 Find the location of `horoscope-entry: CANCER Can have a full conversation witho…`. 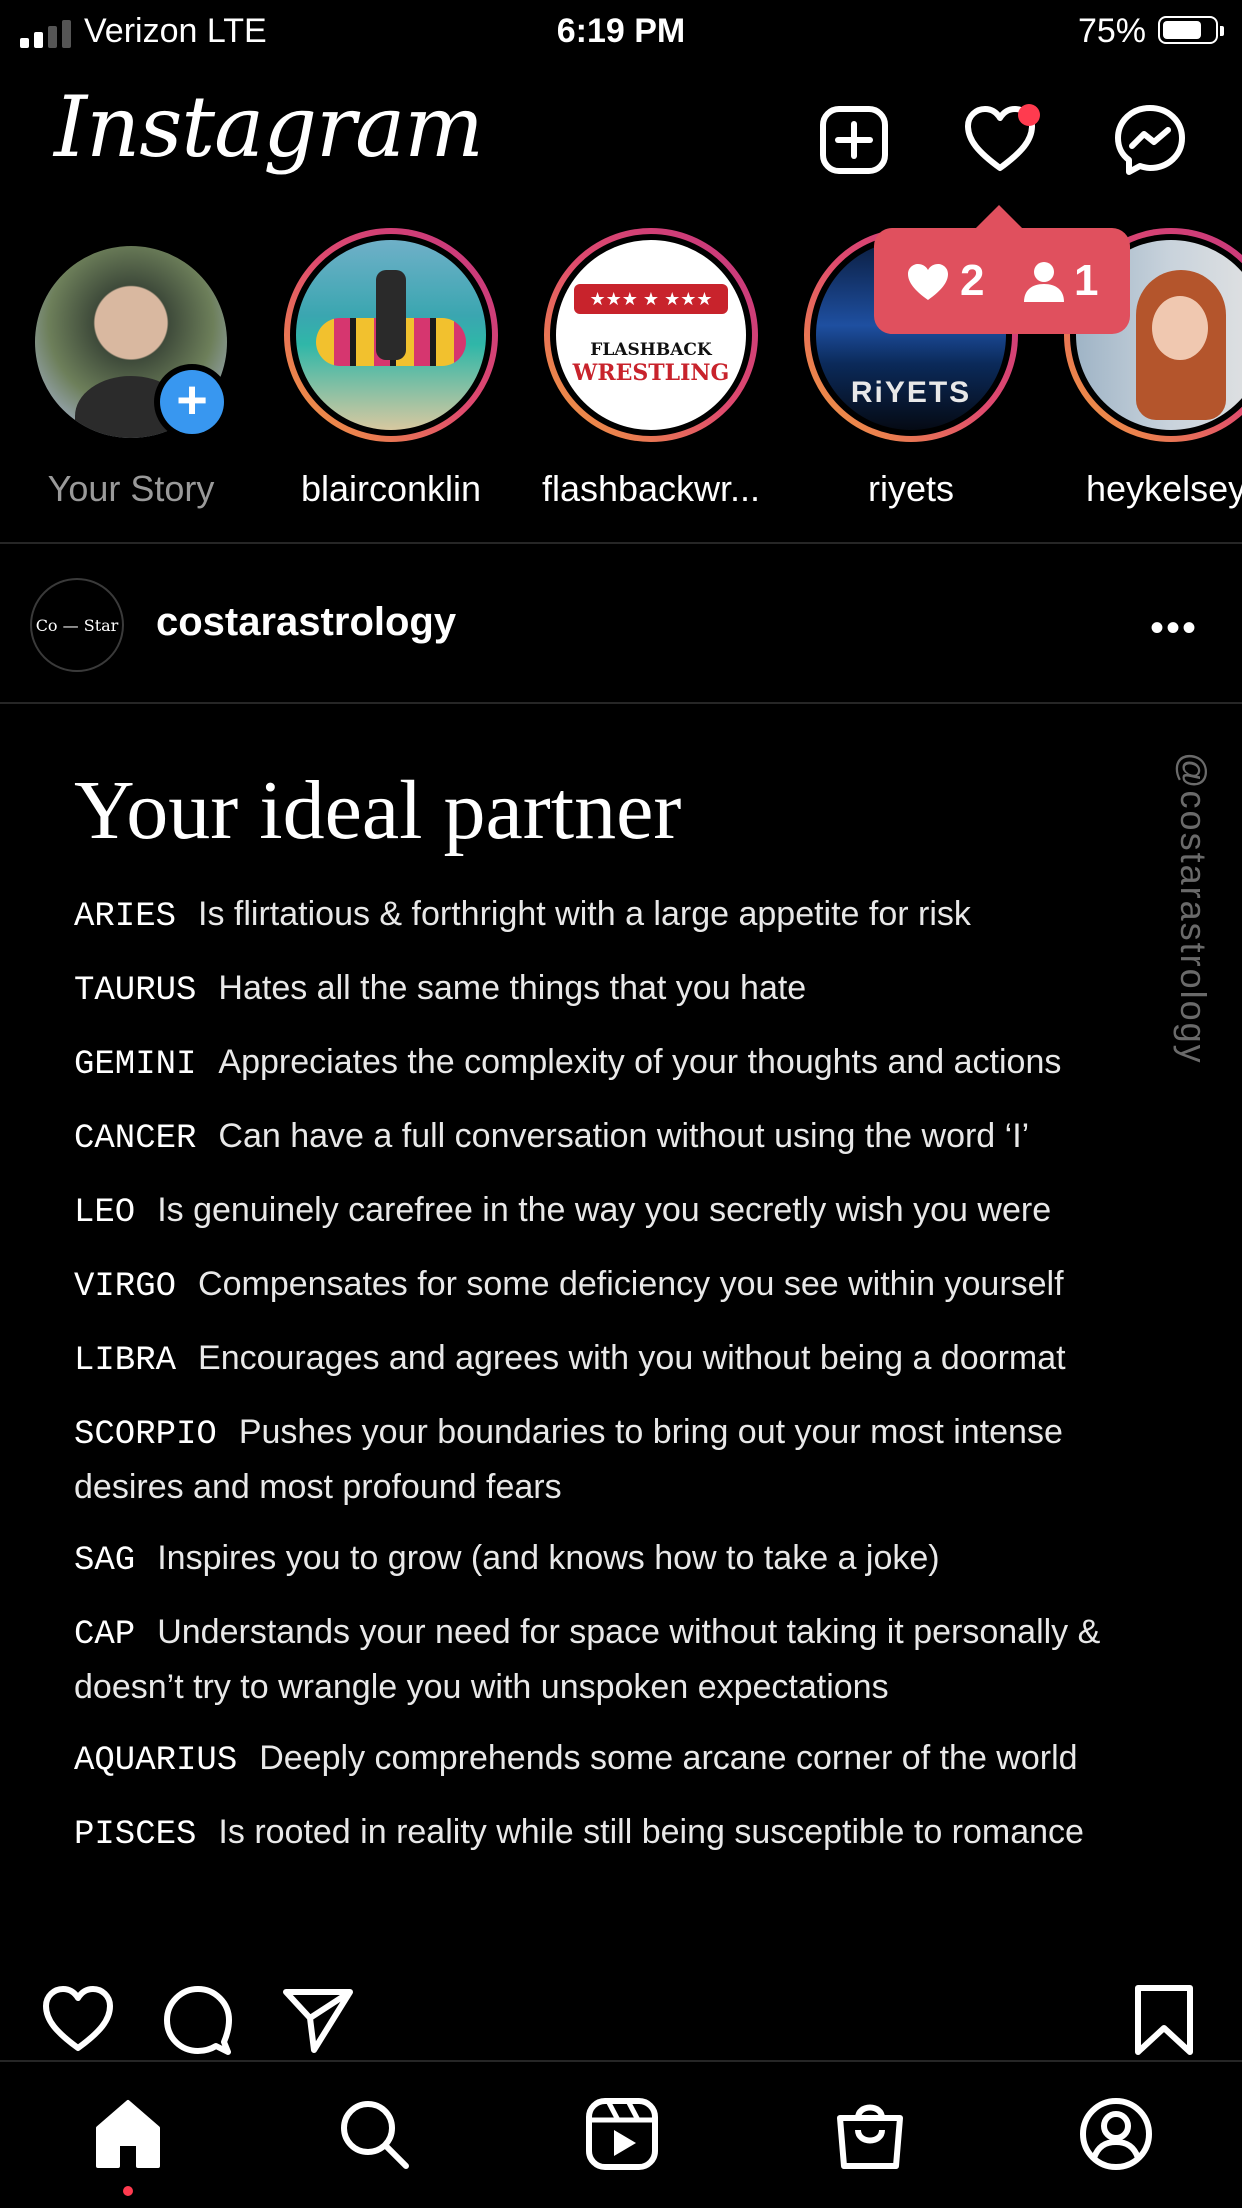

horoscope-entry: CANCER Can have a full conversation witho… is located at coordinates (624, 1137).